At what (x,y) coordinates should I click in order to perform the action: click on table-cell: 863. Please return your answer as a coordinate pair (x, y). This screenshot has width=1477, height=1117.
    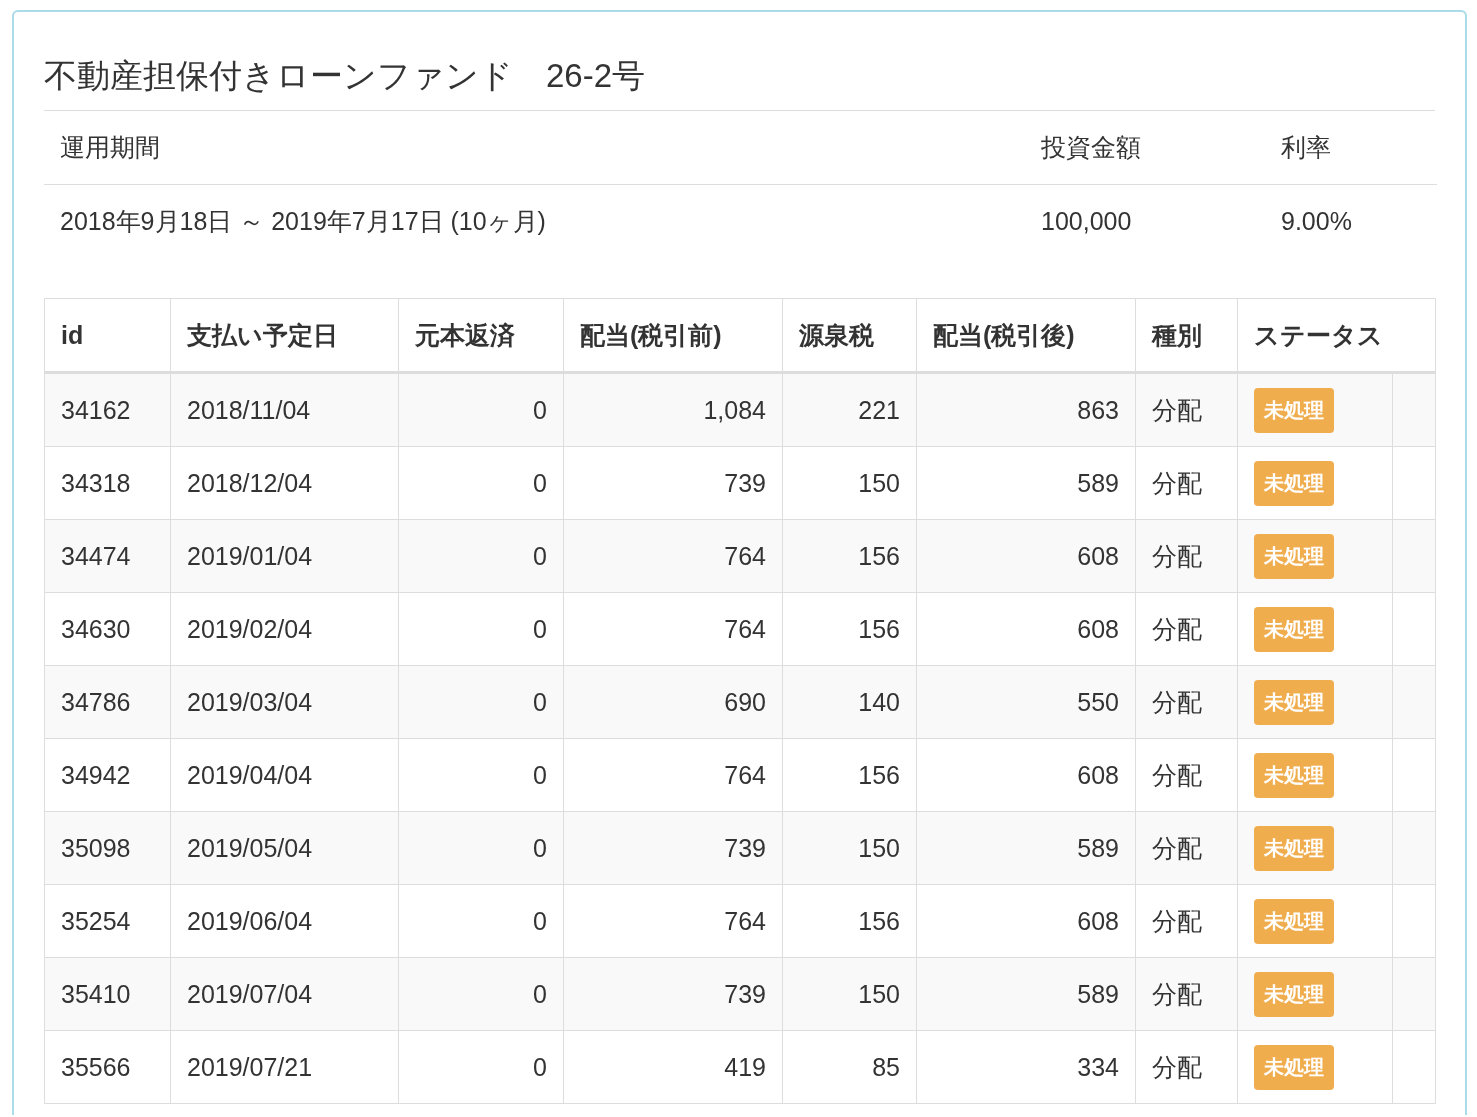
    Looking at the image, I should click on (1026, 409).